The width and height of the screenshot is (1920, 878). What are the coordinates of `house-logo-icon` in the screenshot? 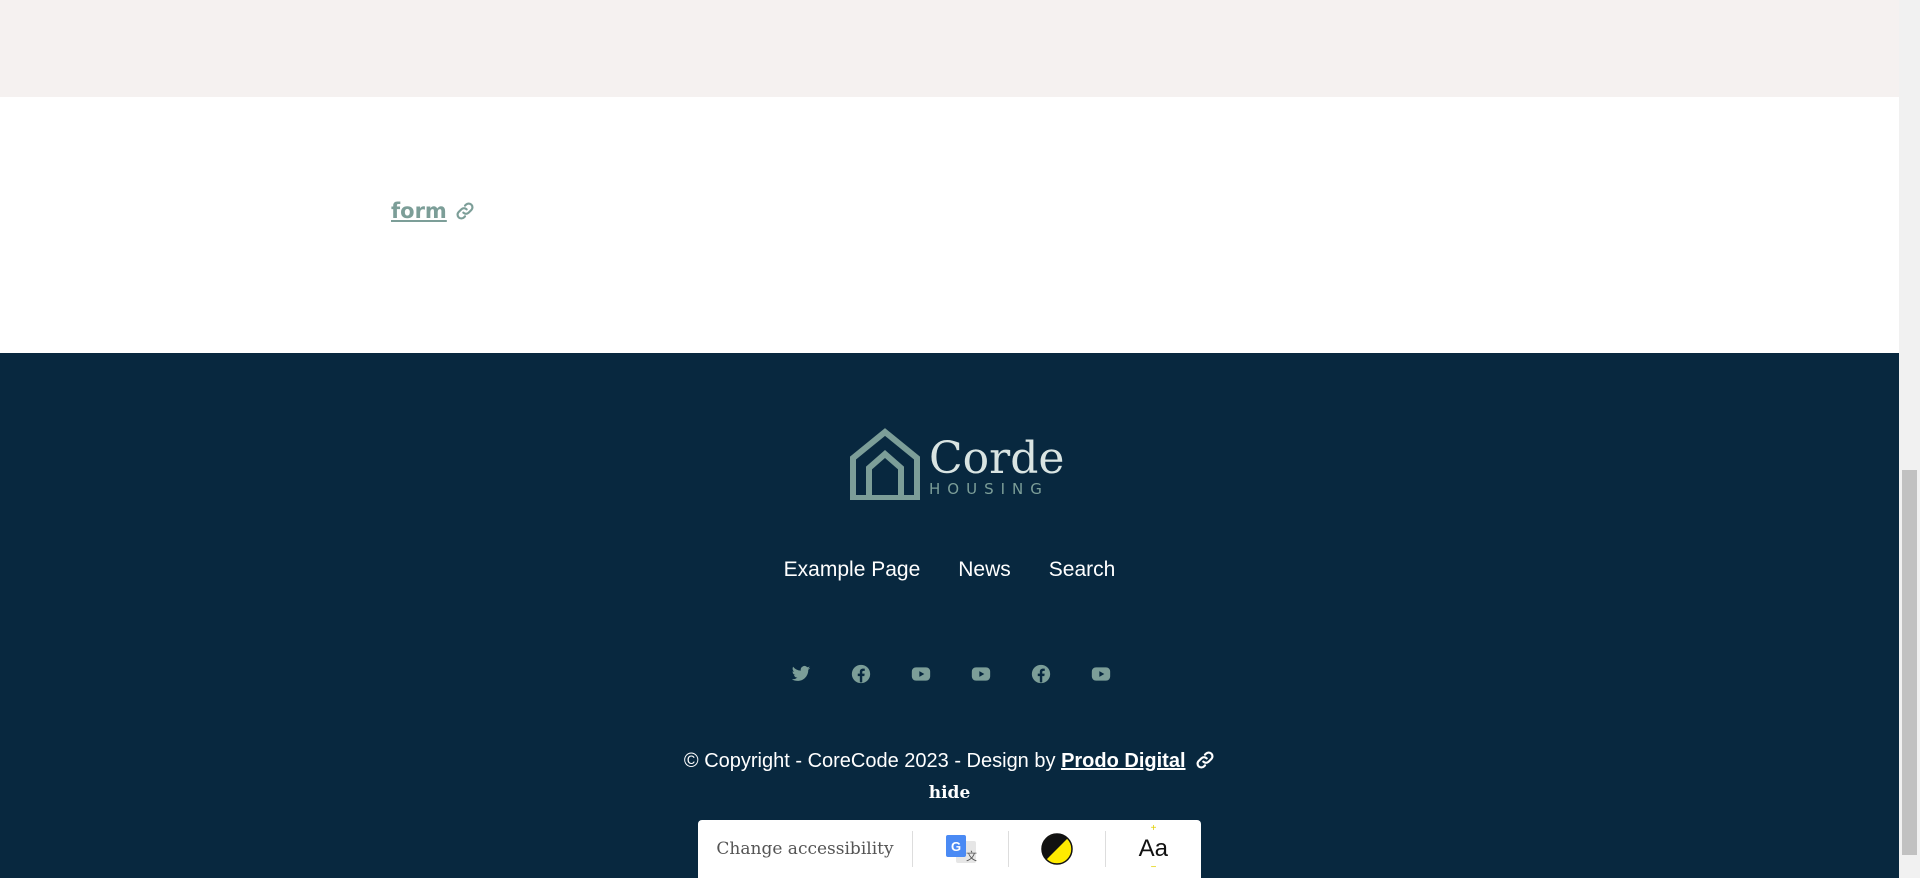 It's located at (885, 464).